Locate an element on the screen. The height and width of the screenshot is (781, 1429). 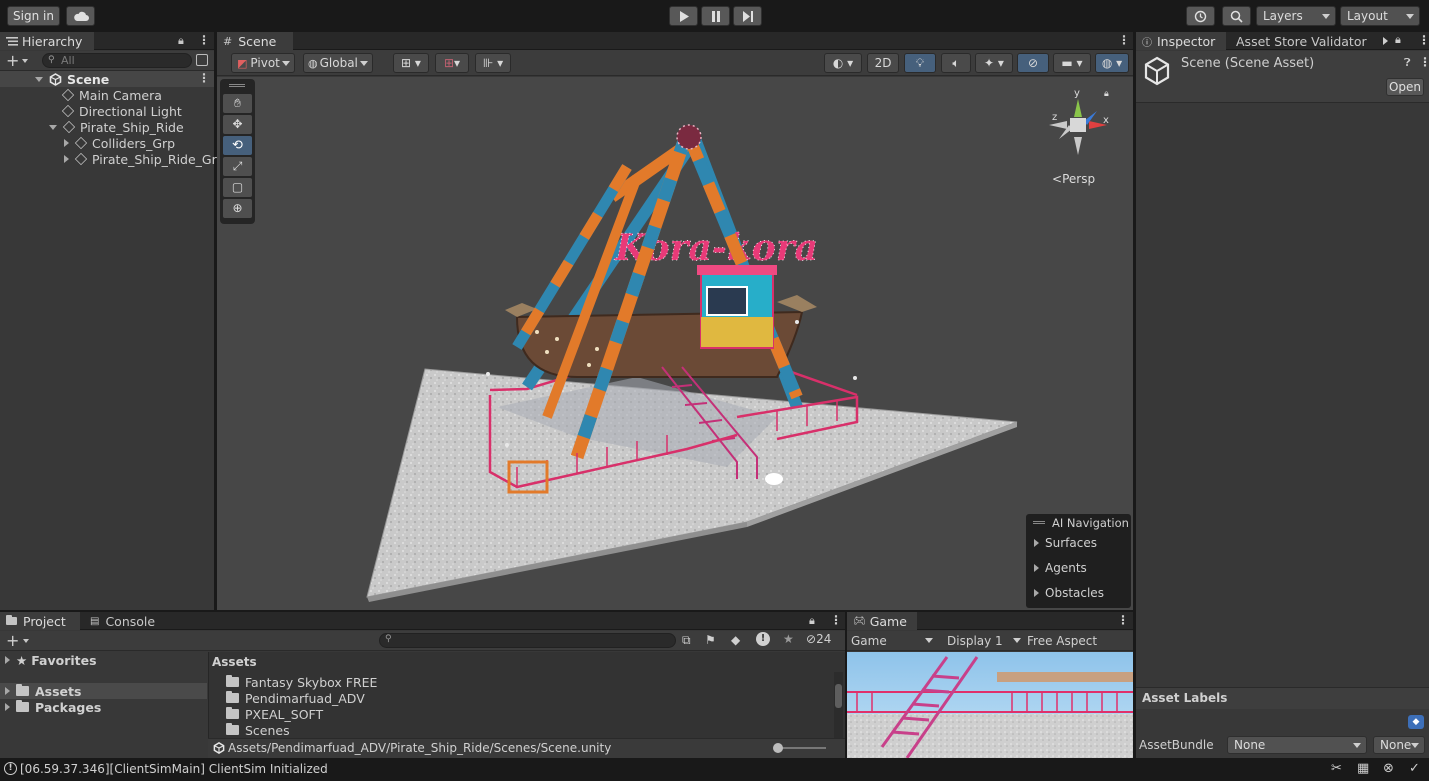
transform-tool-button: ⊕ is located at coordinates (237, 208).